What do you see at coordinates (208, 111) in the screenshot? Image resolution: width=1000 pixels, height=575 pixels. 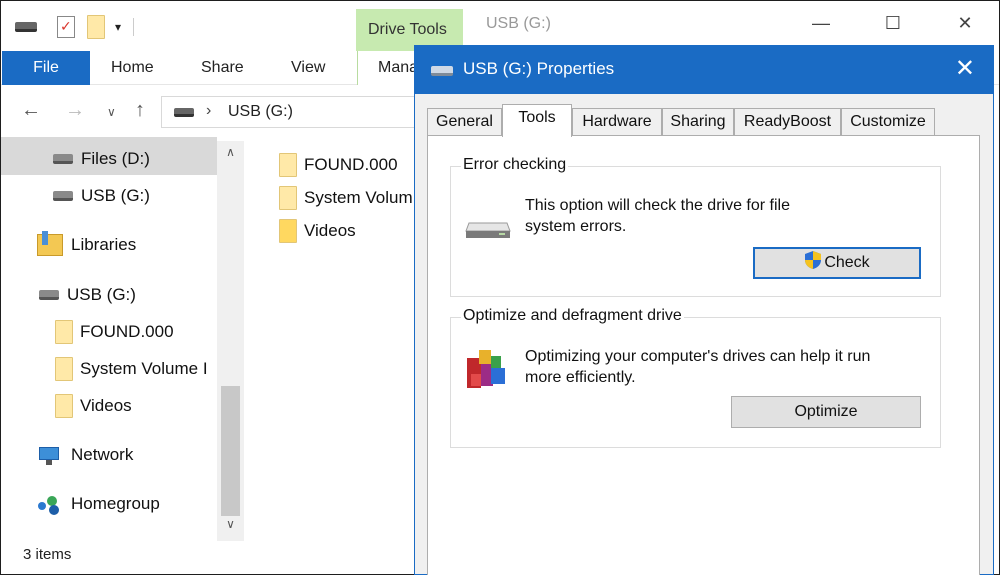 I see `breadcrumb-chevron-icon: ›` at bounding box center [208, 111].